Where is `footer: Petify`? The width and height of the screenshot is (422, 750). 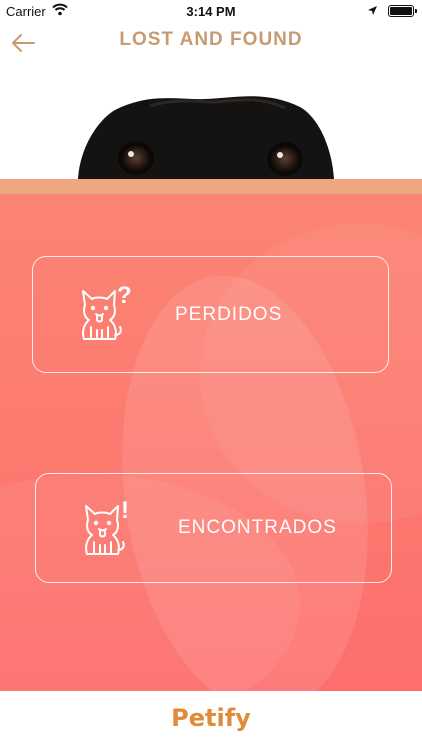 footer: Petify is located at coordinates (211, 720).